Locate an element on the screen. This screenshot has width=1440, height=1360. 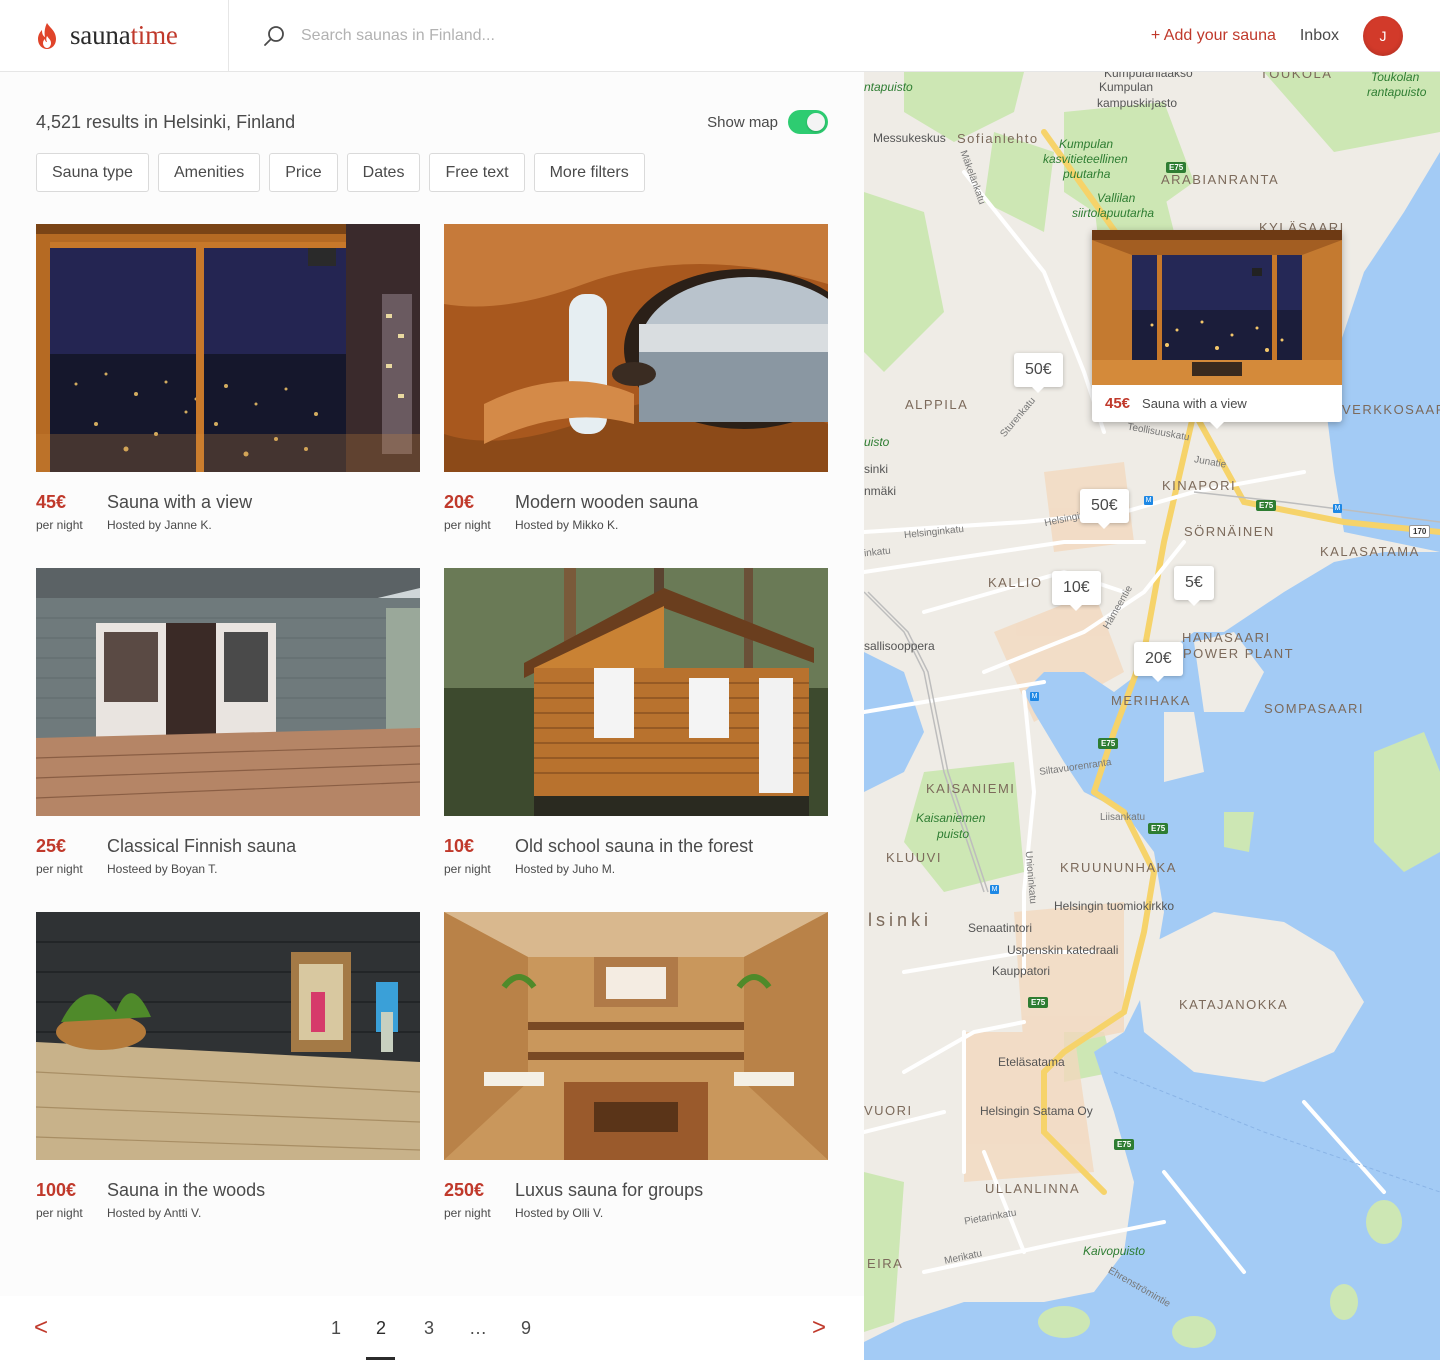
map-label: Kaisaniemen is located at coordinates (951, 818).